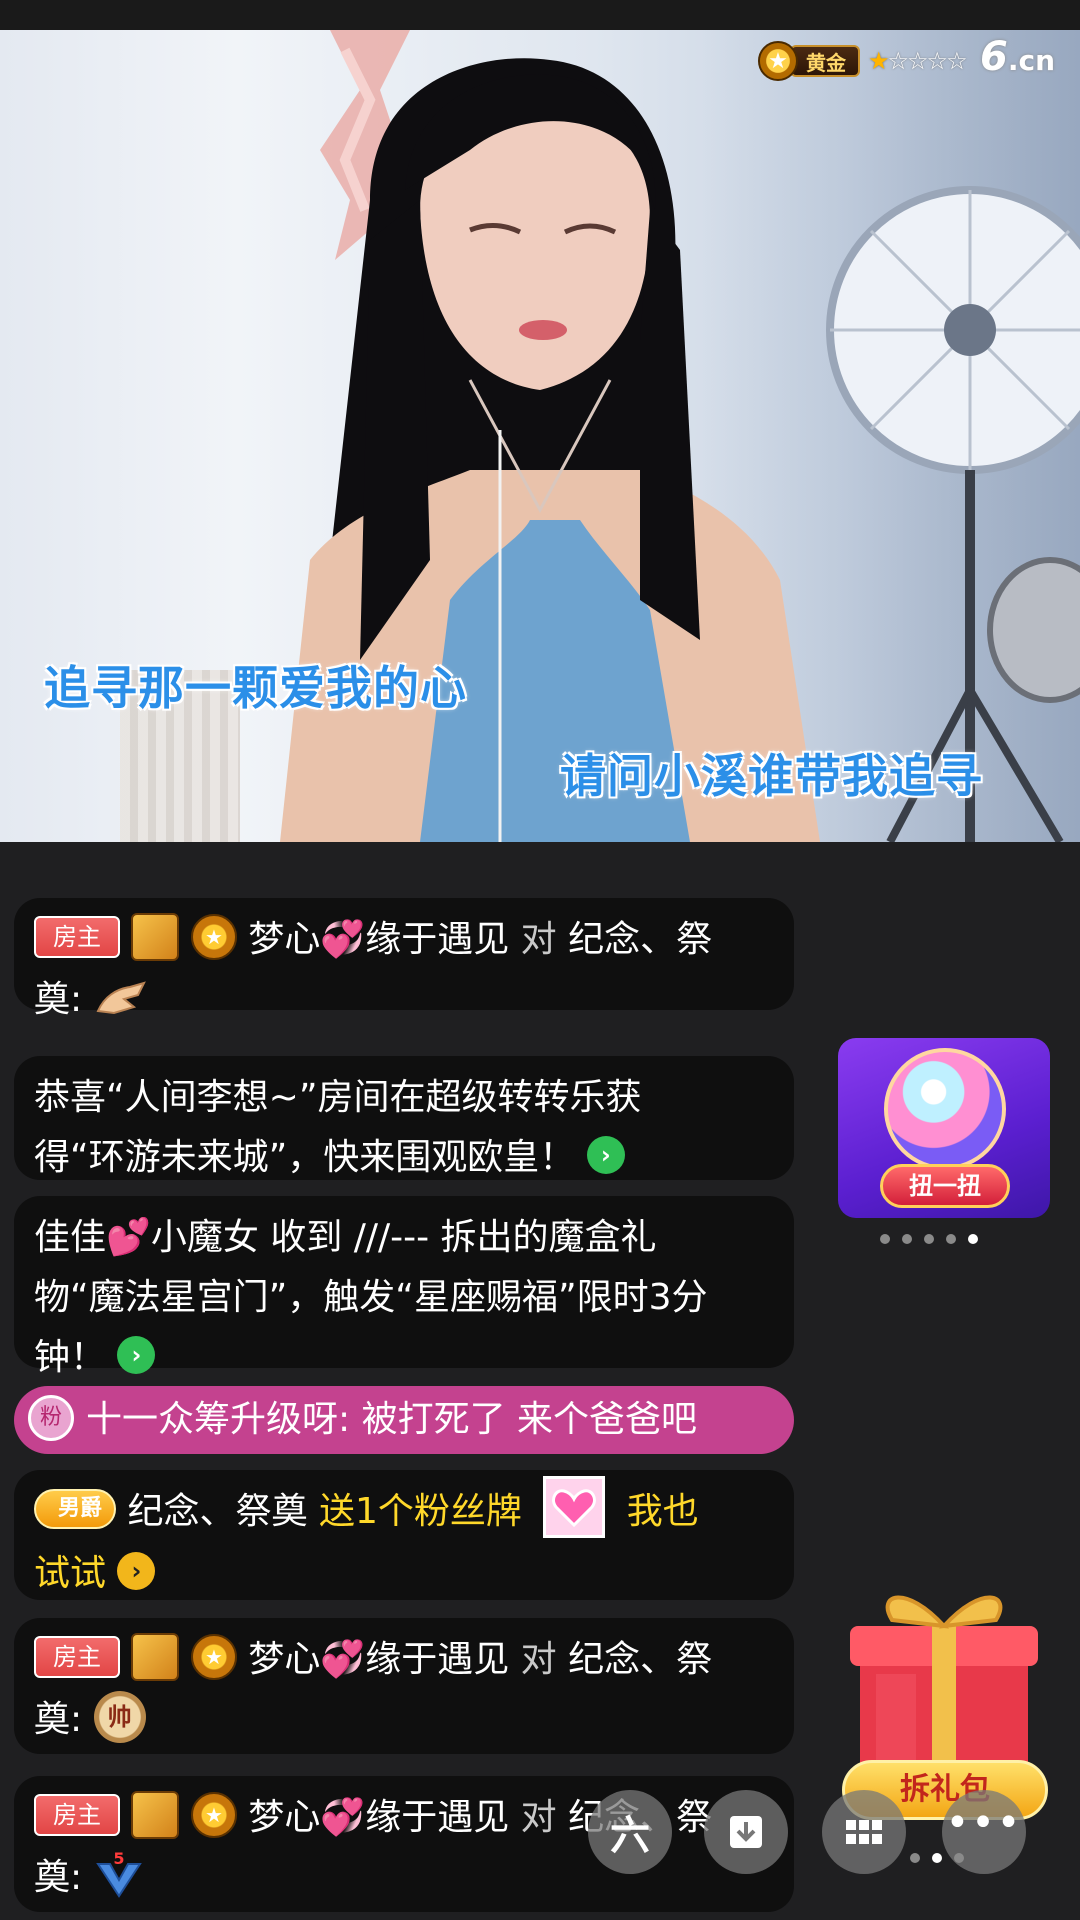 This screenshot has height=1920, width=1080. I want to click on gift-tail-text: 我也, so click(662, 1511).